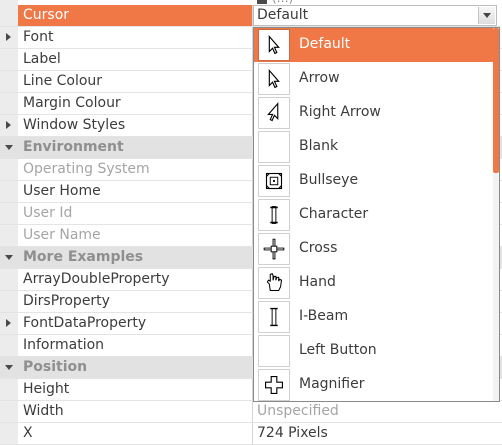 The height and width of the screenshot is (445, 502). What do you see at coordinates (332, 384) in the screenshot?
I see `dropdown-option-label: Magnifier` at bounding box center [332, 384].